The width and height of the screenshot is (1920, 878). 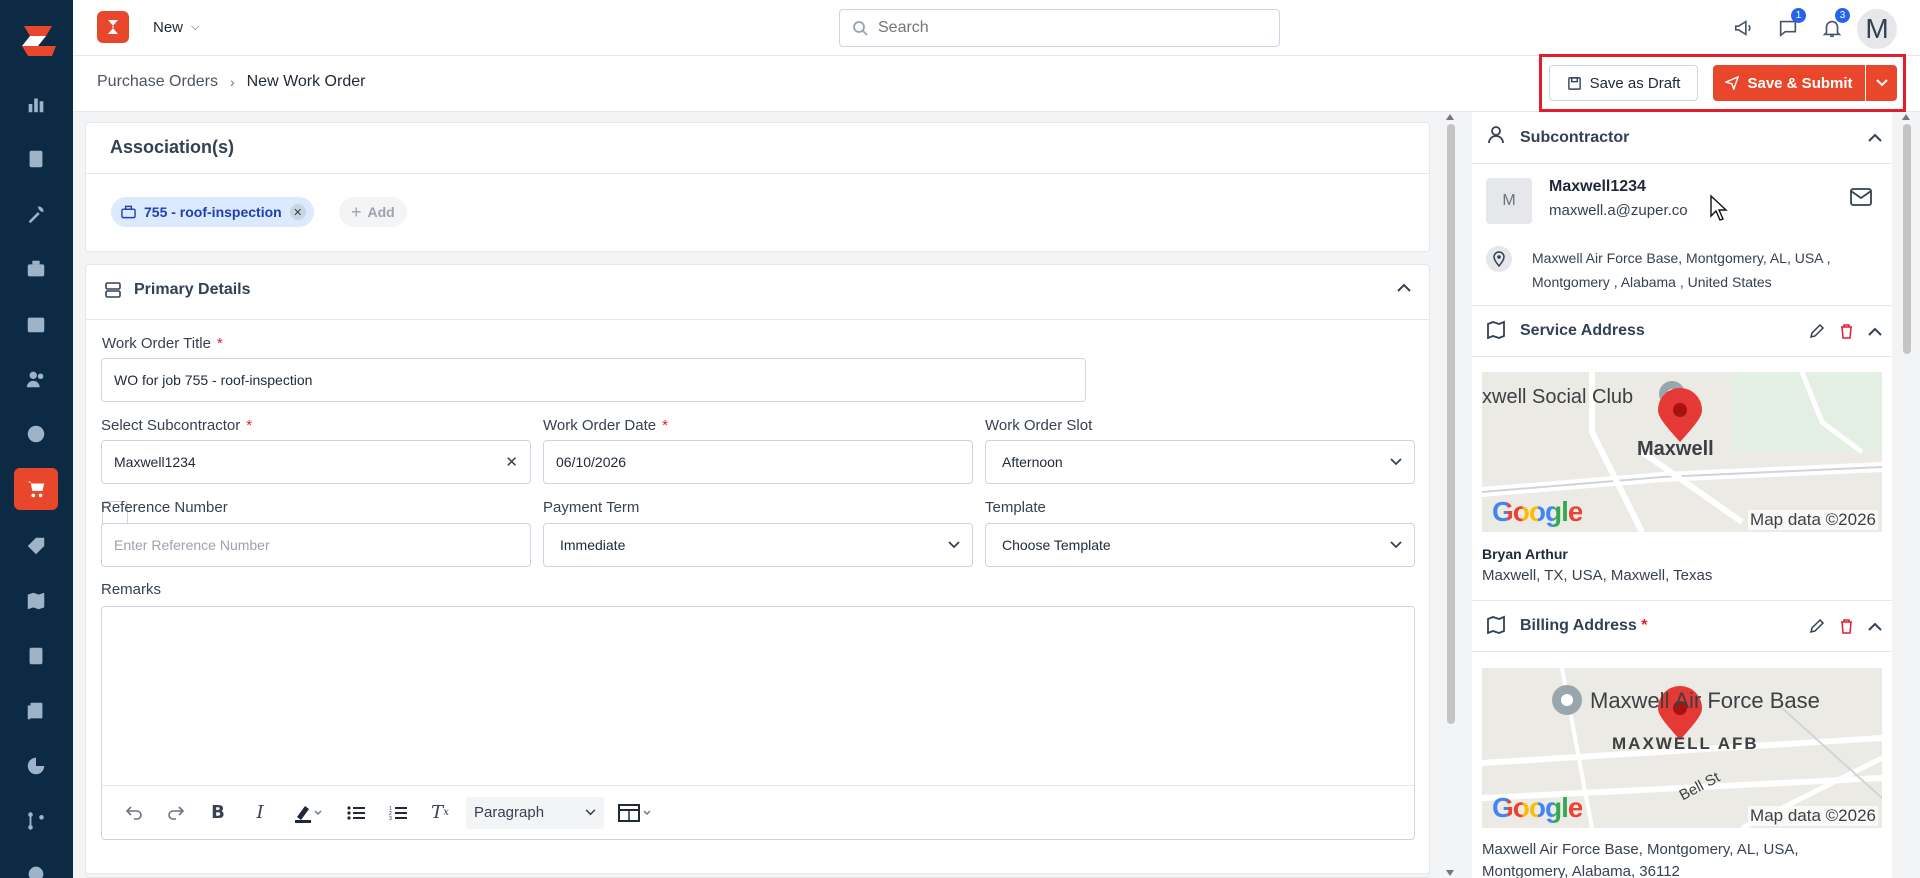 I want to click on associations-title: Association(s), so click(x=172, y=147).